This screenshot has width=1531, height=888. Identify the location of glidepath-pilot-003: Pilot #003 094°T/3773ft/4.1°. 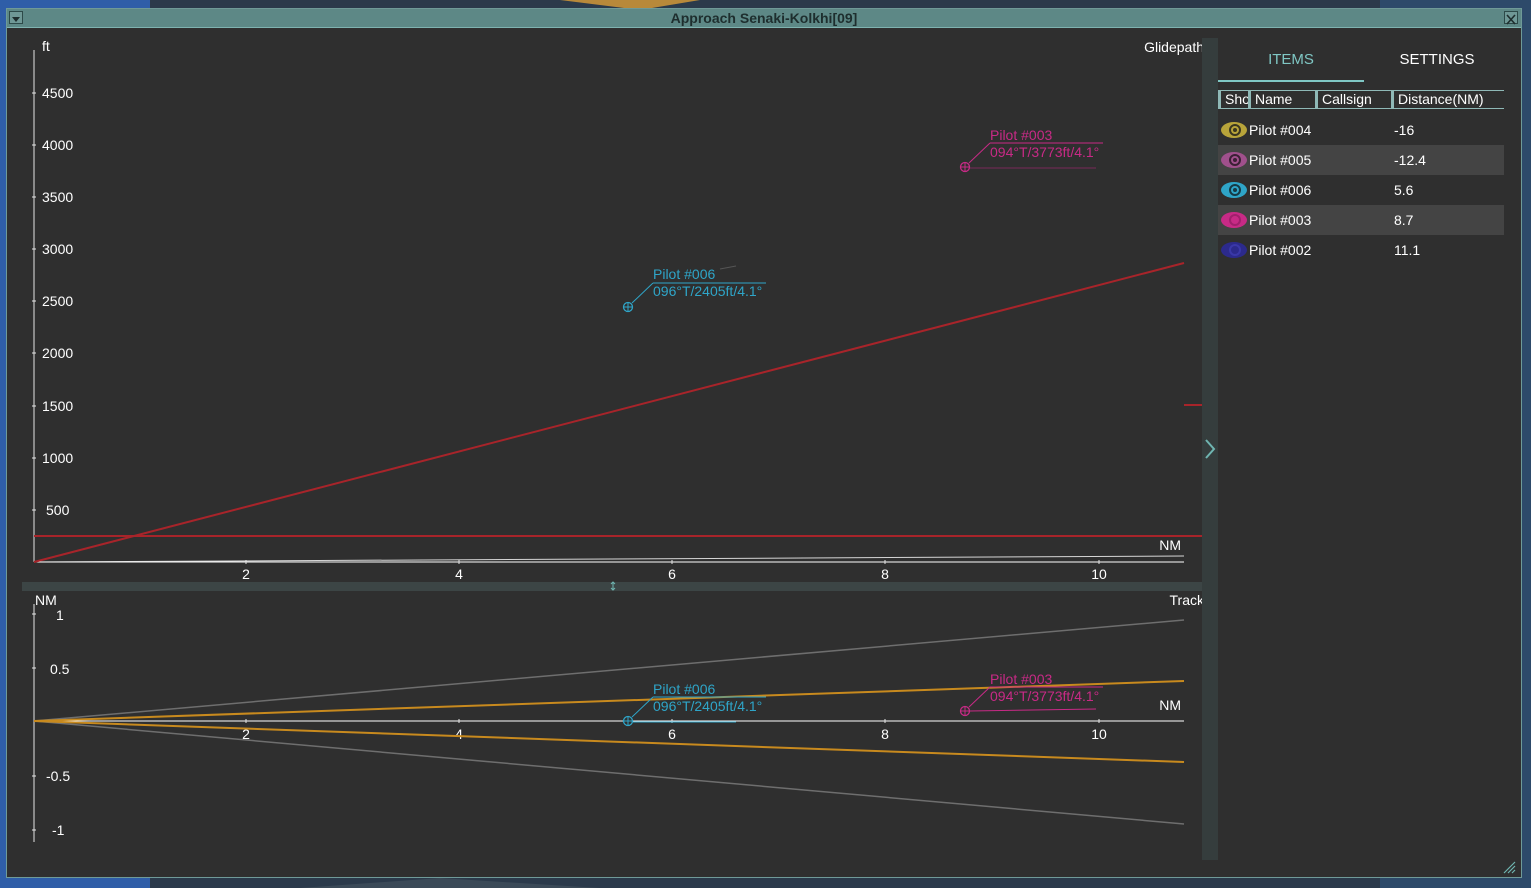
(1031, 150).